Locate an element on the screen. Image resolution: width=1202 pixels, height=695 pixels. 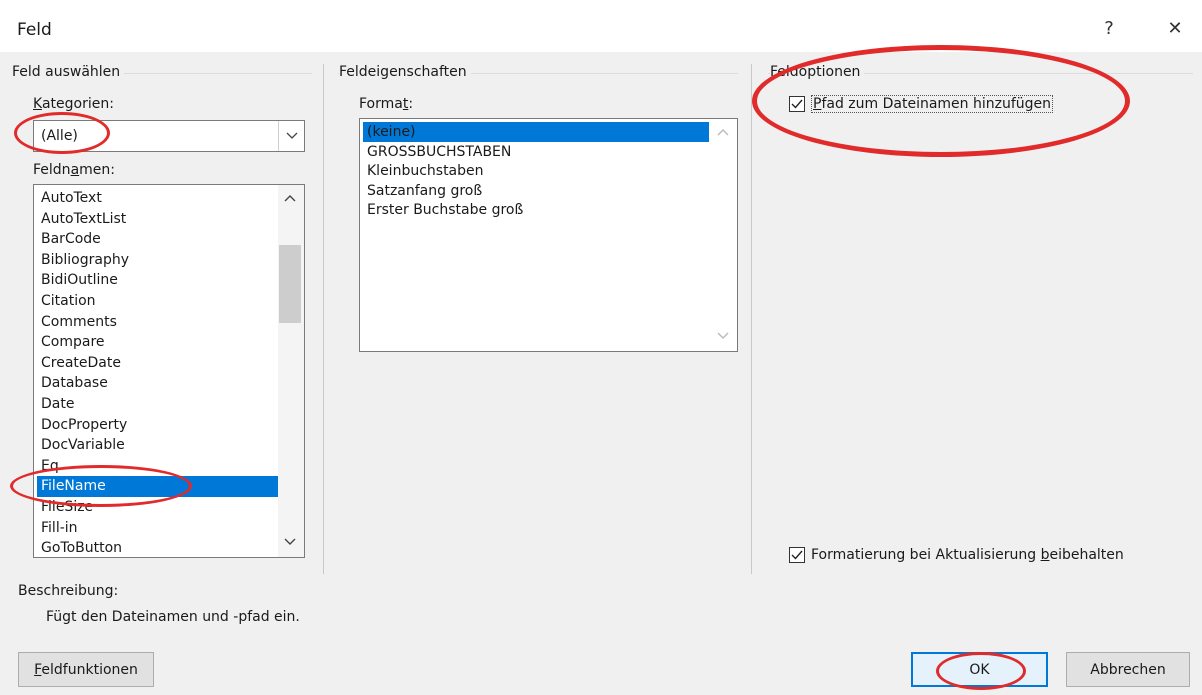
fieldname-item: Bibliography is located at coordinates (157, 260).